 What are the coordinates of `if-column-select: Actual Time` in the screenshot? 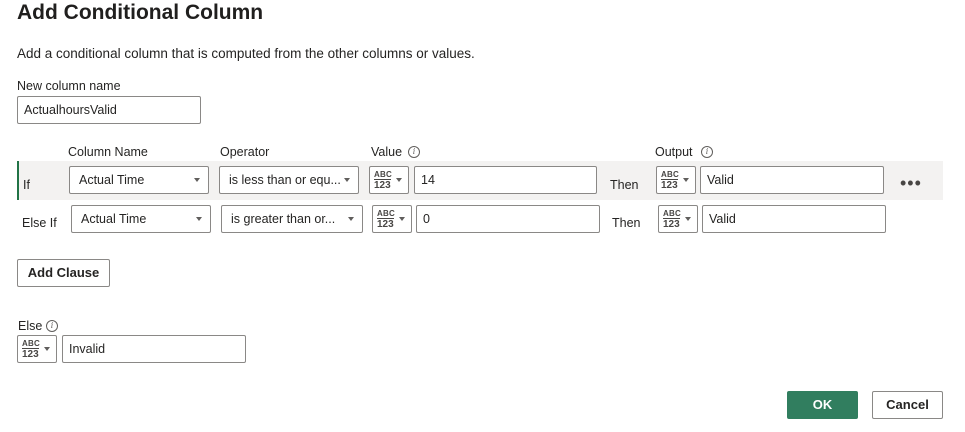 It's located at (139, 180).